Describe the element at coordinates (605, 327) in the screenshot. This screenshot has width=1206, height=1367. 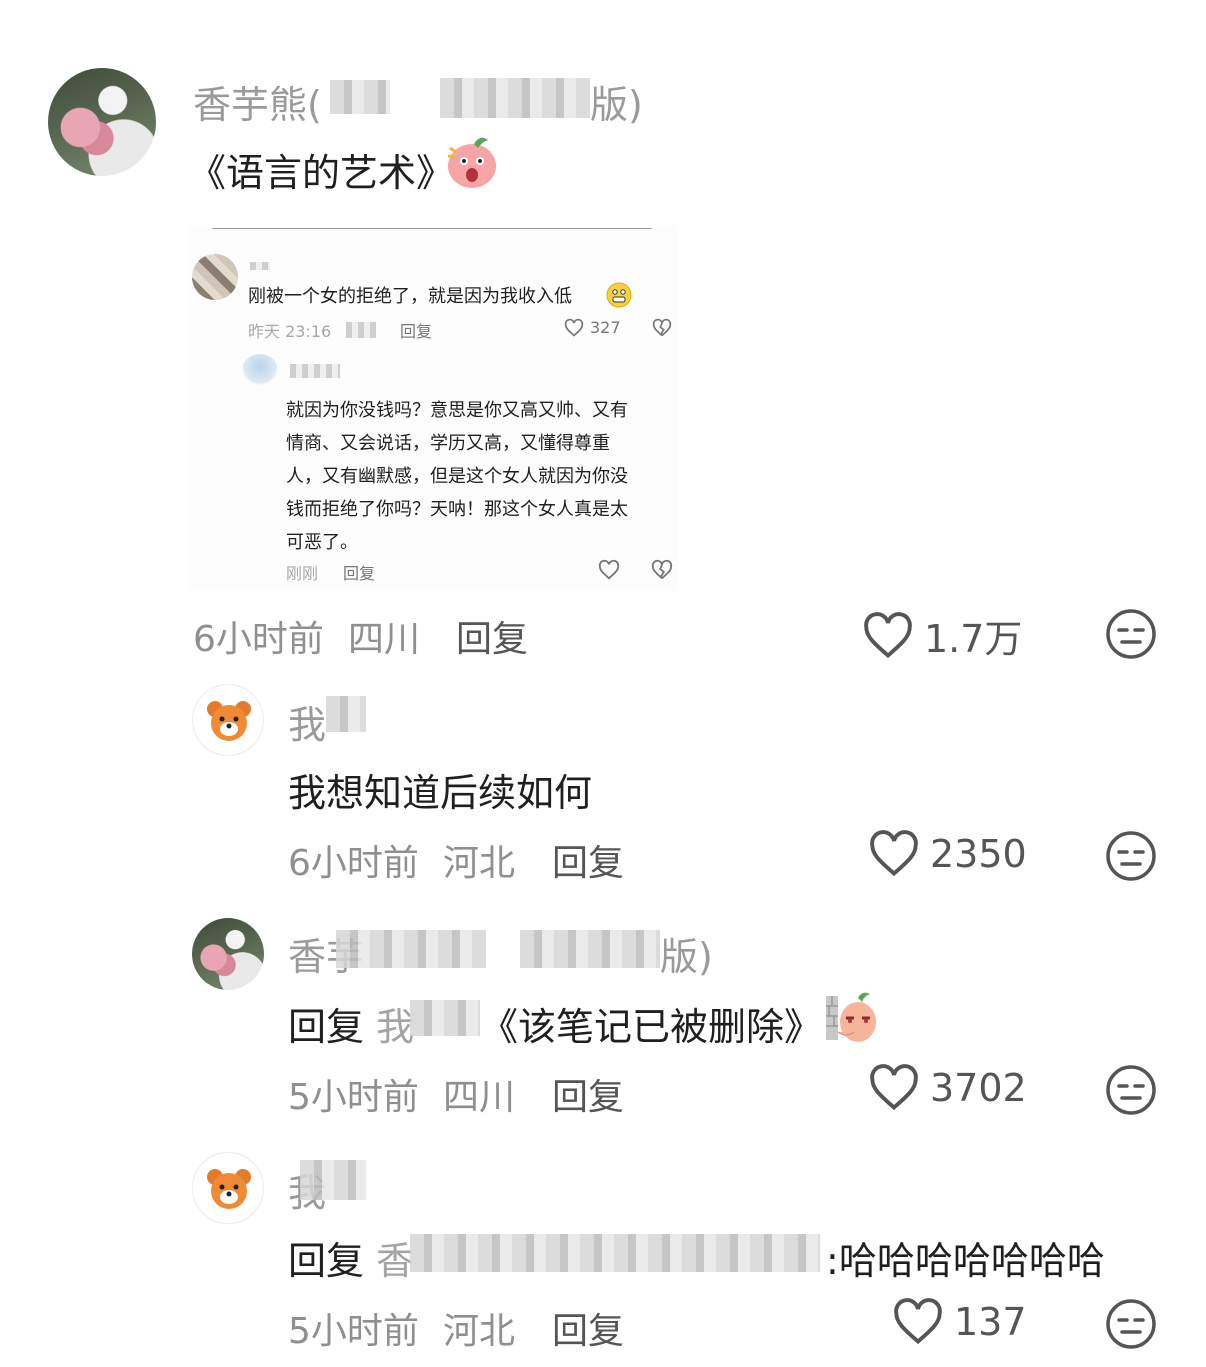
I see `like-count: 327` at that location.